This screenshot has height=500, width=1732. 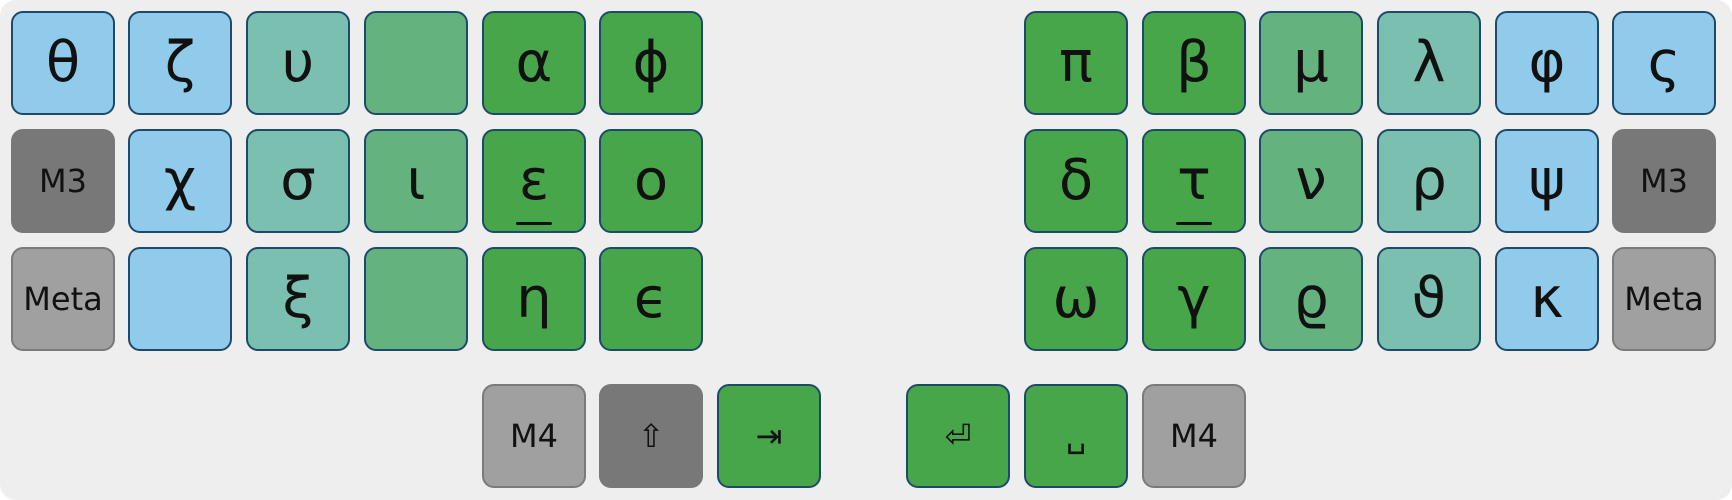 I want to click on key-label: μ, so click(x=1311, y=62).